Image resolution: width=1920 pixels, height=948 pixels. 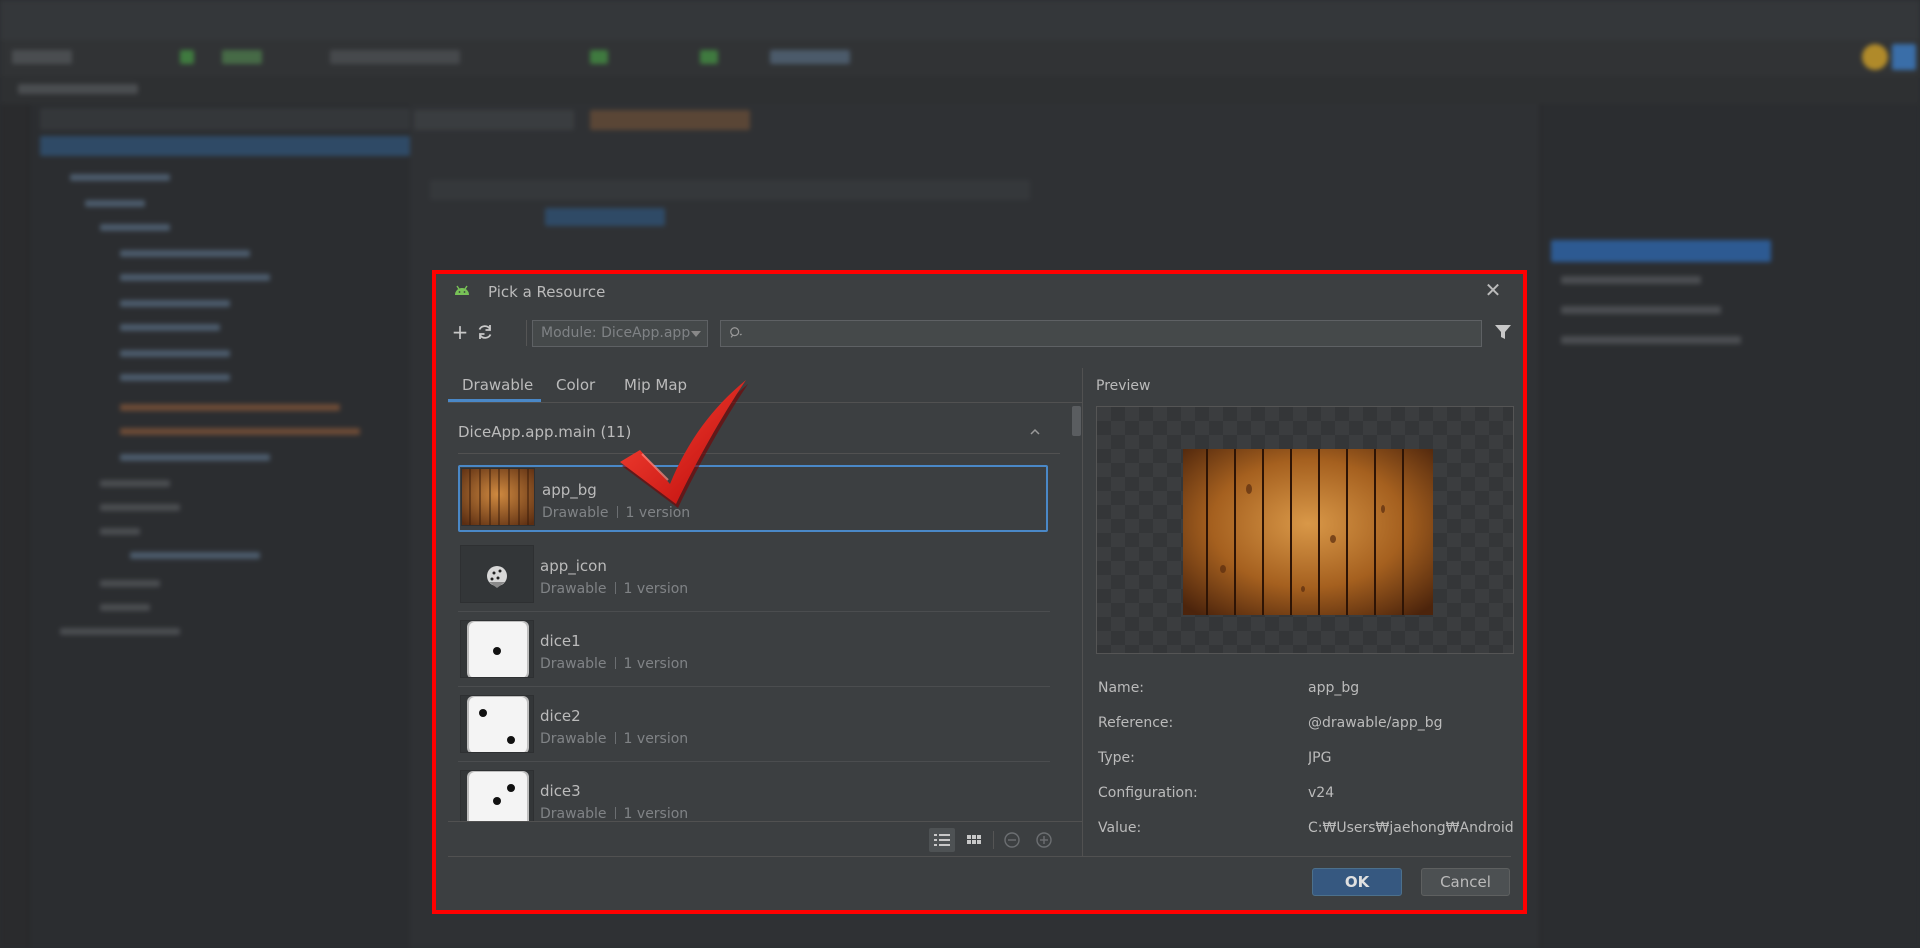 What do you see at coordinates (547, 292) in the screenshot?
I see `dialog-title: Pick a Resource` at bounding box center [547, 292].